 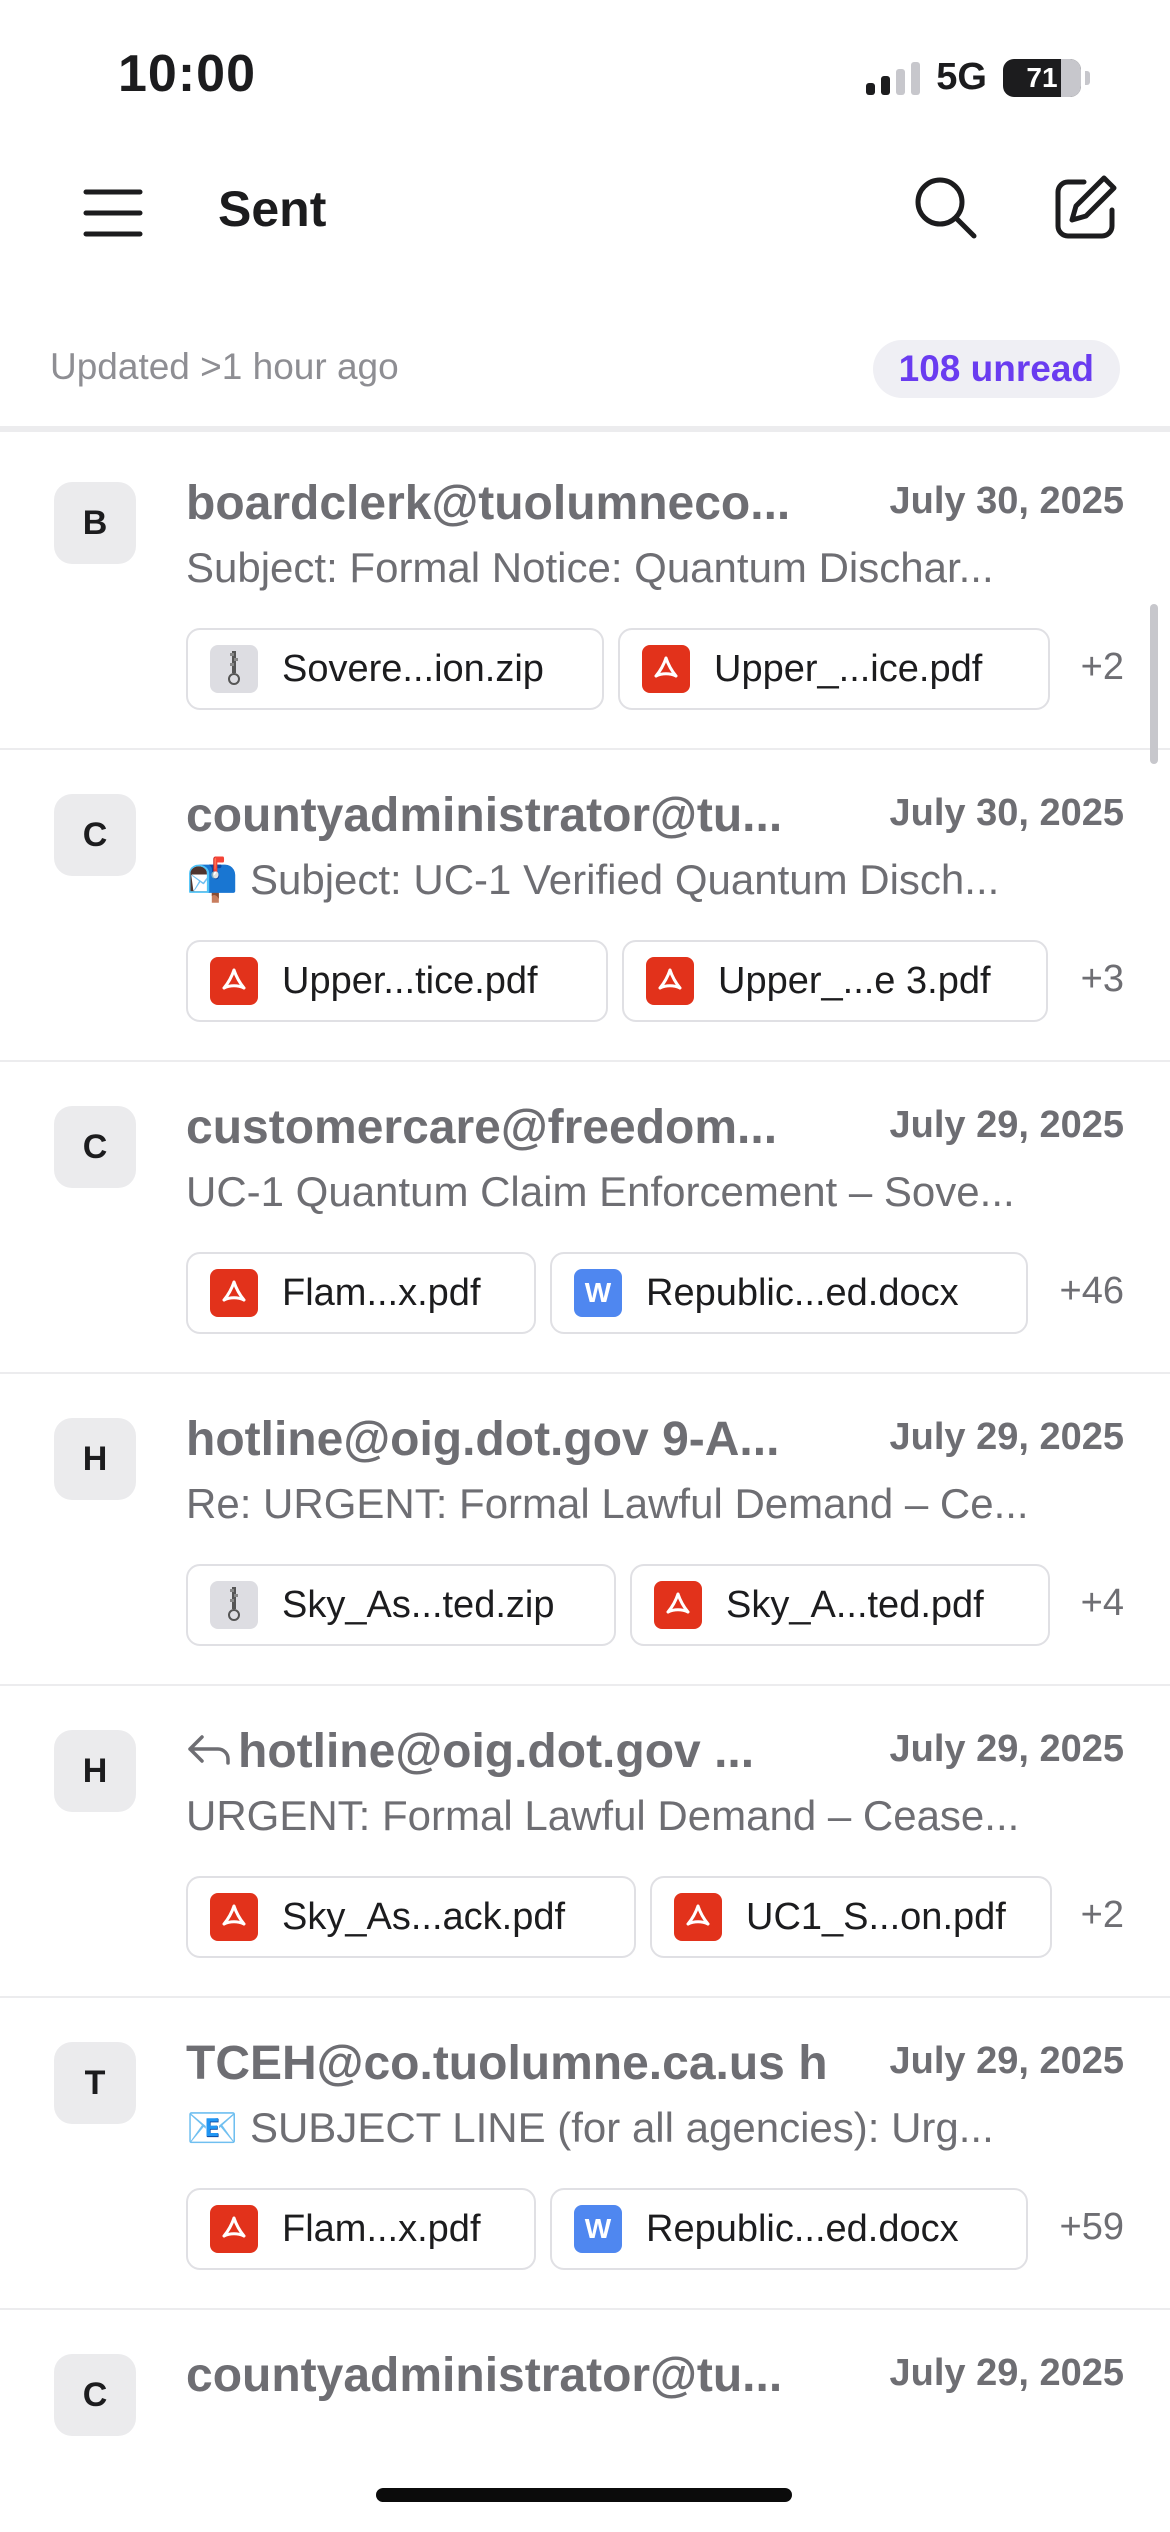 I want to click on avatar: B, so click(x=95, y=523).